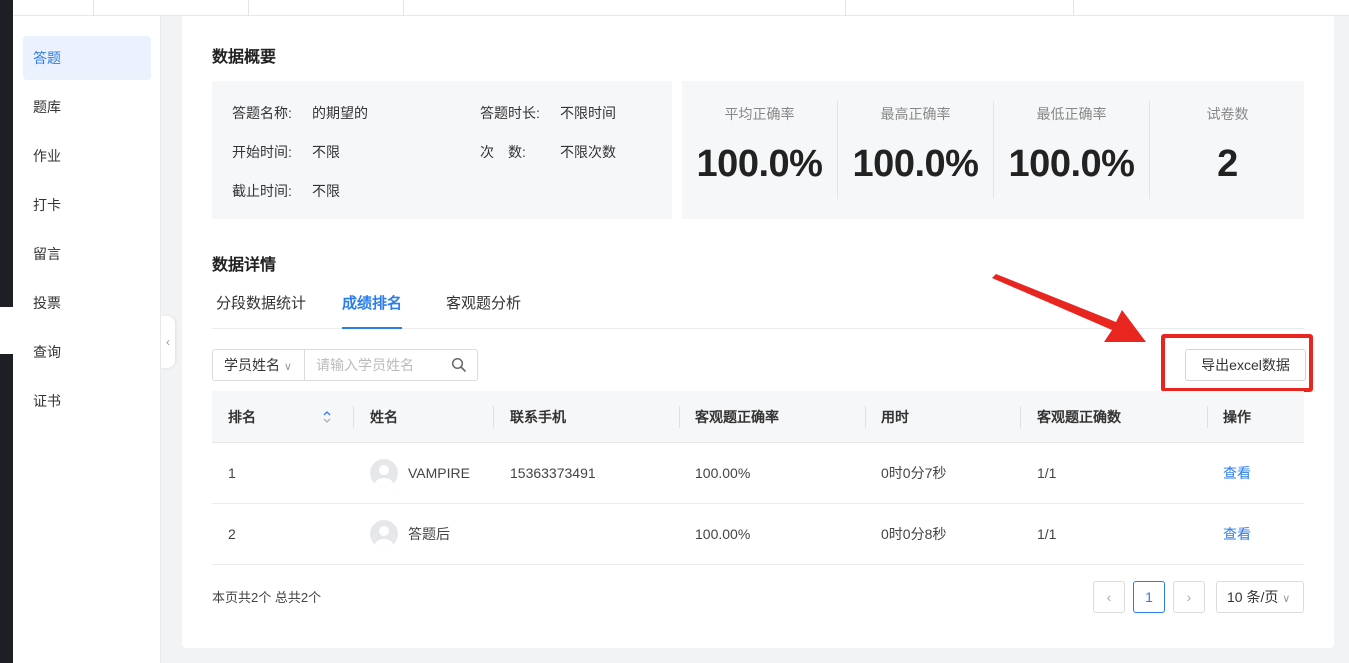 The width and height of the screenshot is (1349, 663). What do you see at coordinates (87, 107) in the screenshot?
I see `sidebar-item-question-bank: 题库` at bounding box center [87, 107].